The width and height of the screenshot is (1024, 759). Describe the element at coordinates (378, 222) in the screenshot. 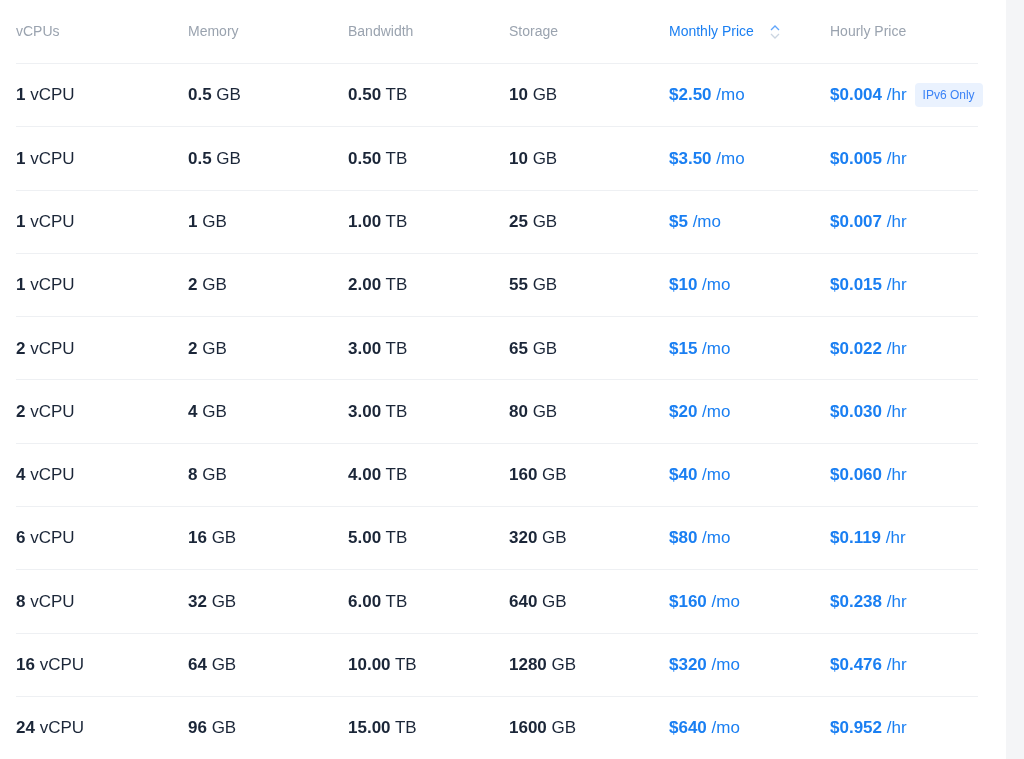

I see `table-cell-text: 1.00 TB` at that location.